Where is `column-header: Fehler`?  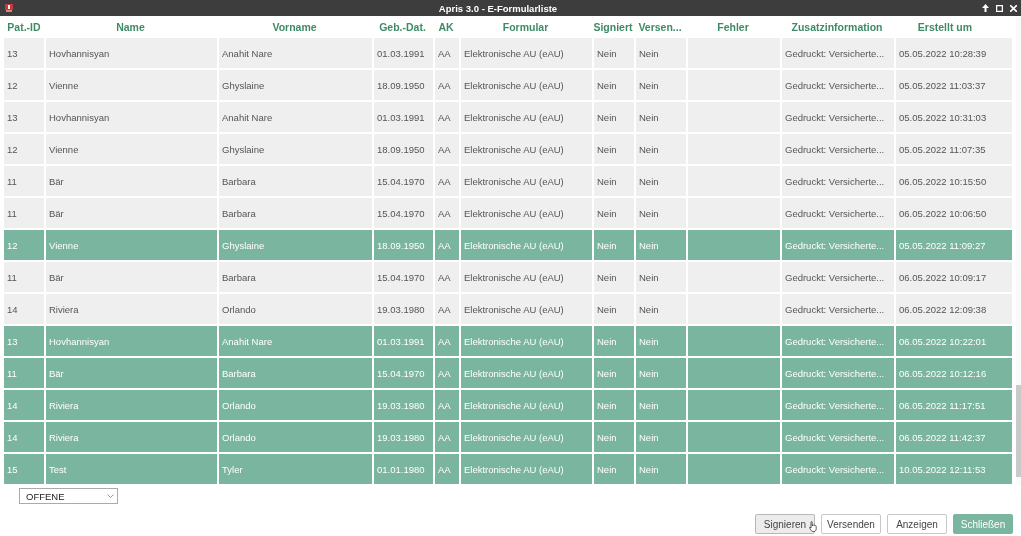 column-header: Fehler is located at coordinates (733, 26).